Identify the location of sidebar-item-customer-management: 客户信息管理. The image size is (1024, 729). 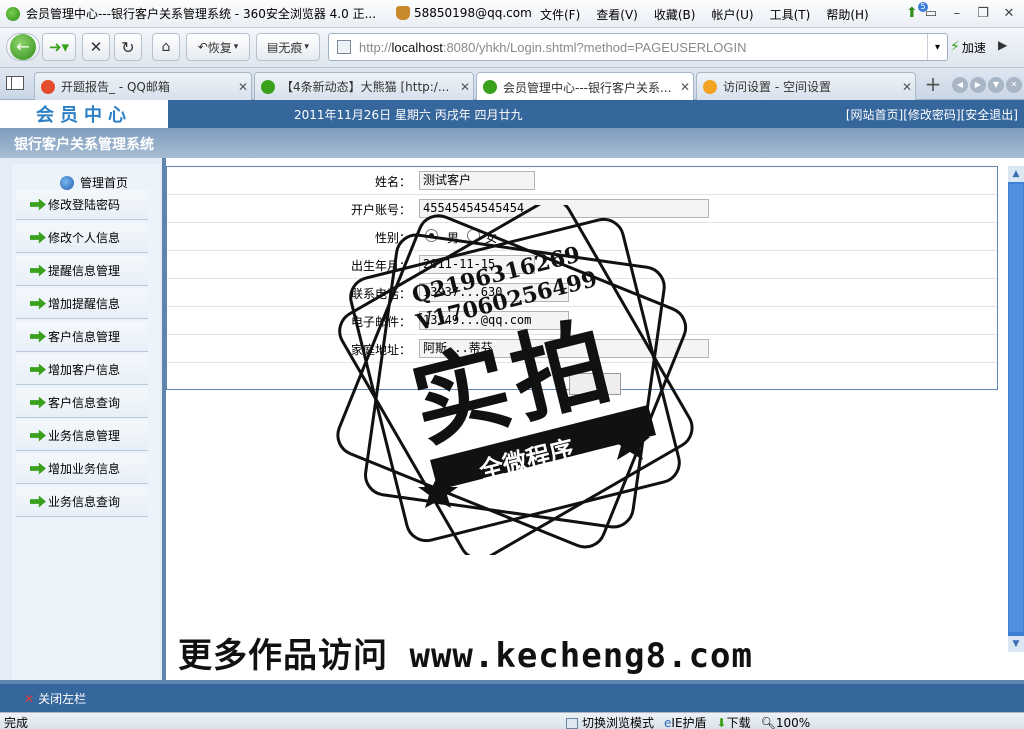
(82, 337).